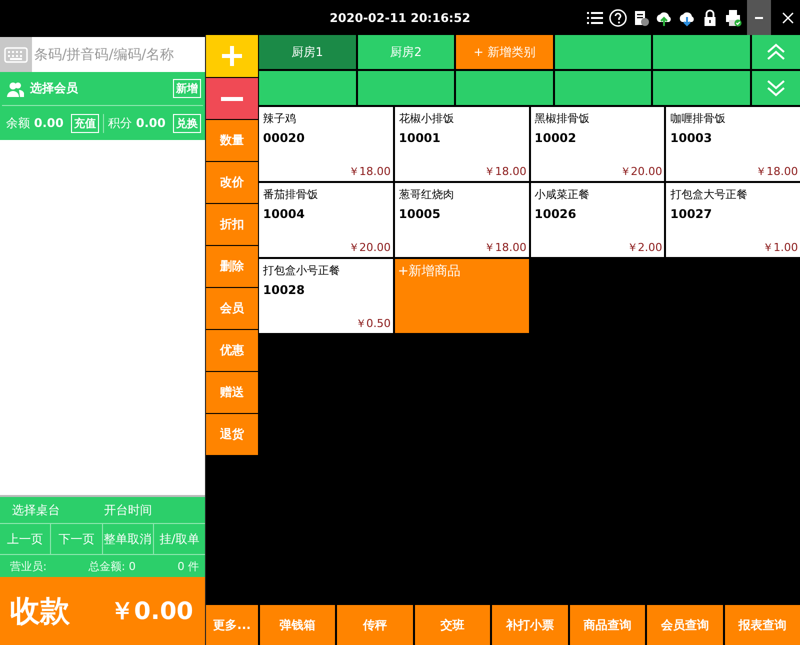 The height and width of the screenshot is (645, 800). What do you see at coordinates (420, 138) in the screenshot?
I see `product-code: 10001` at bounding box center [420, 138].